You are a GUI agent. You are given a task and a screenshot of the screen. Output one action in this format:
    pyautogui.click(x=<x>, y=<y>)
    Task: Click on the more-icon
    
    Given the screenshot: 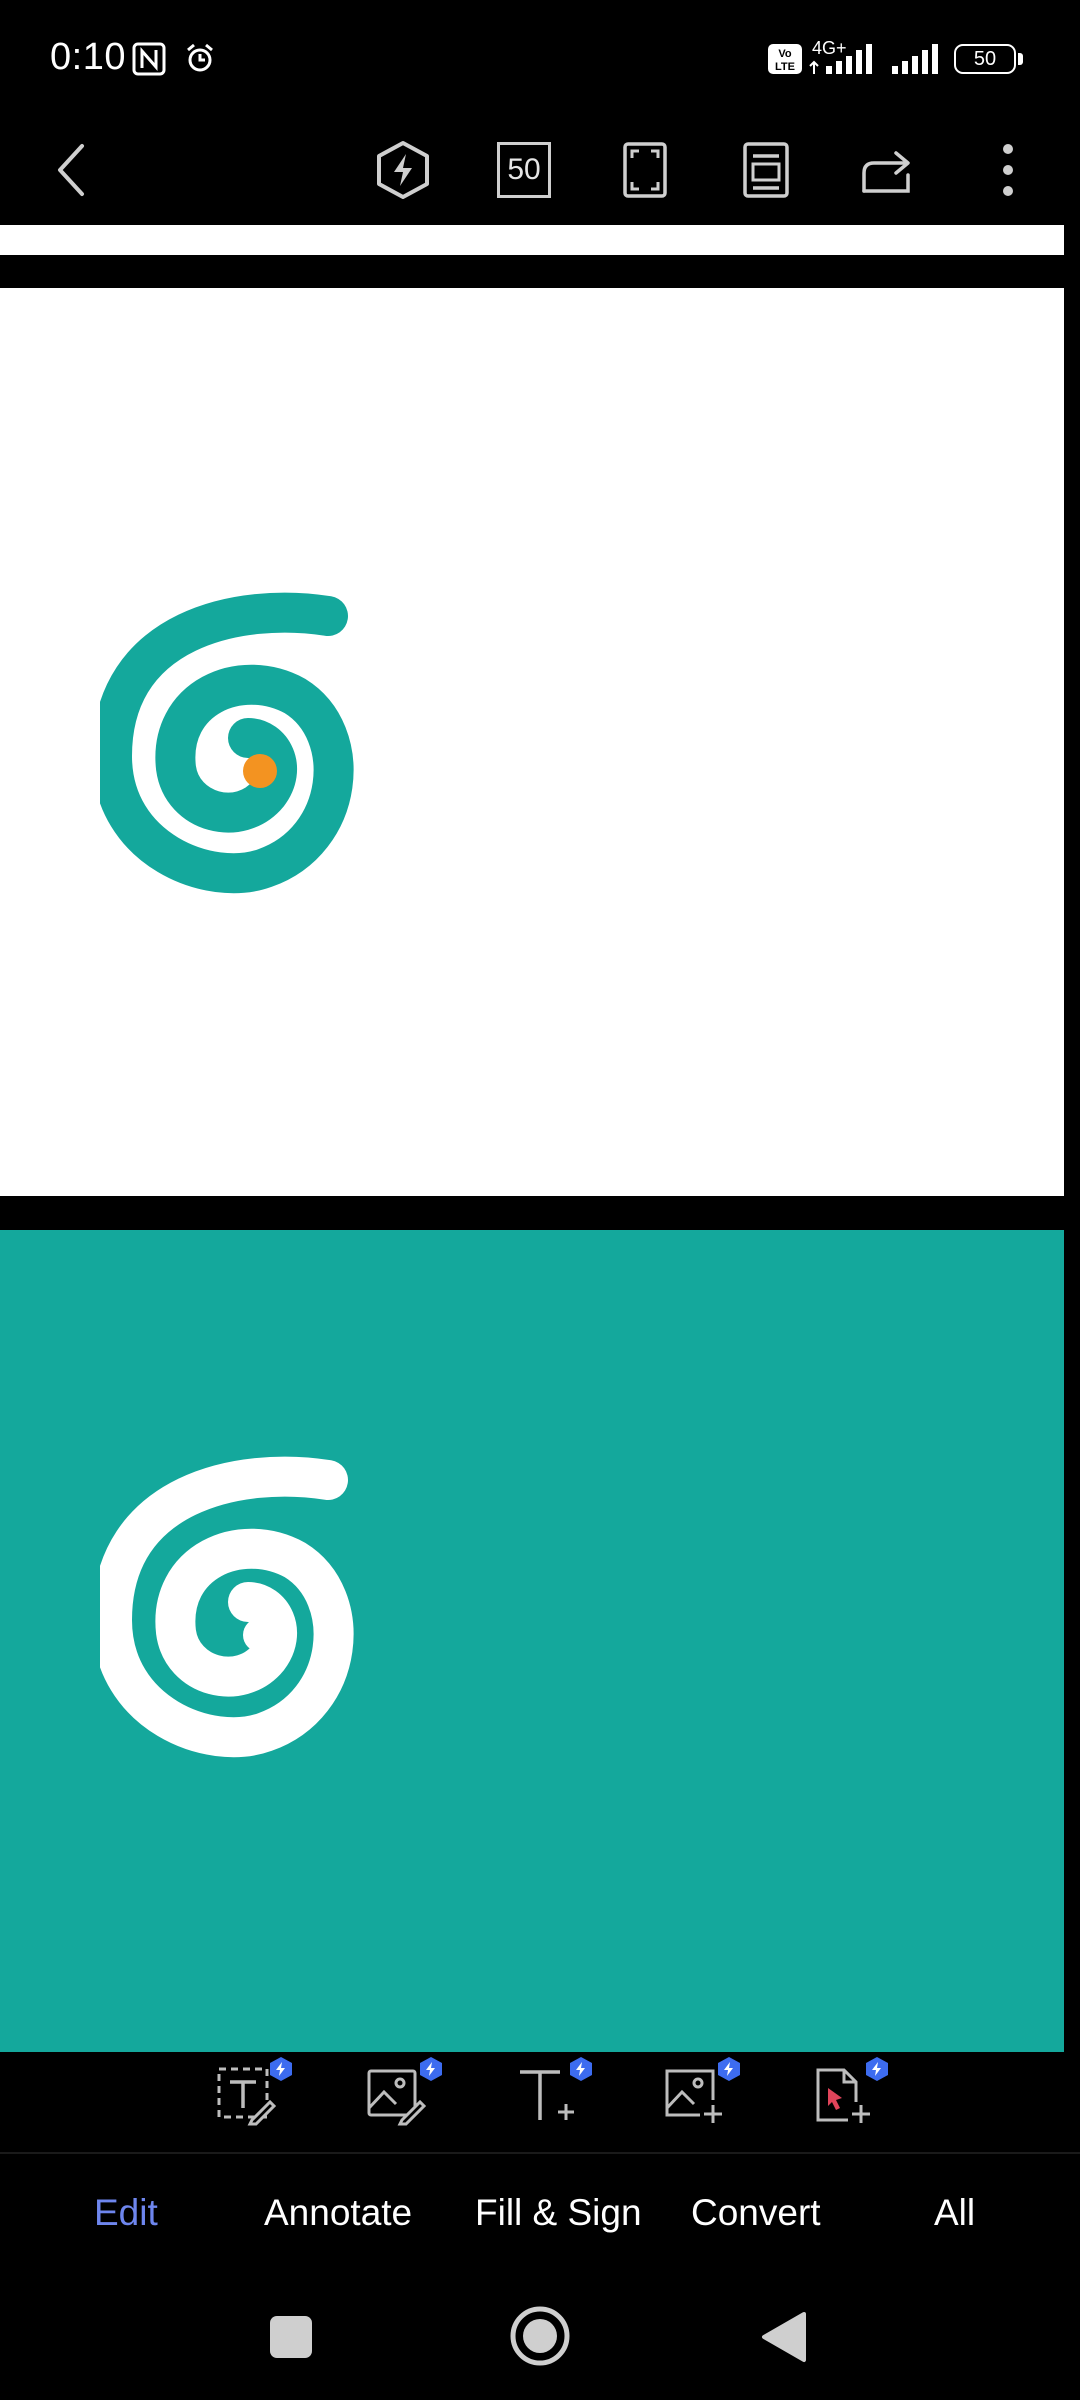 What is the action you would take?
    pyautogui.click(x=1008, y=170)
    